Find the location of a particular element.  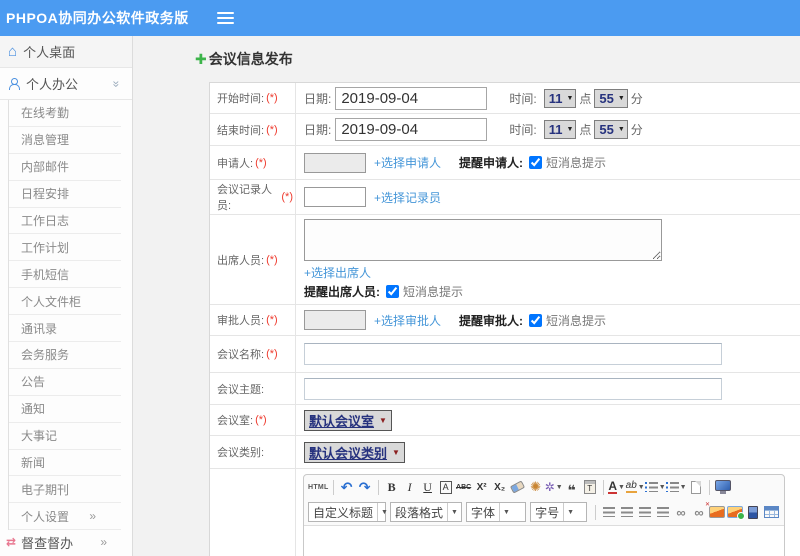

sidebar-item-notice: 通知 is located at coordinates (65, 409).